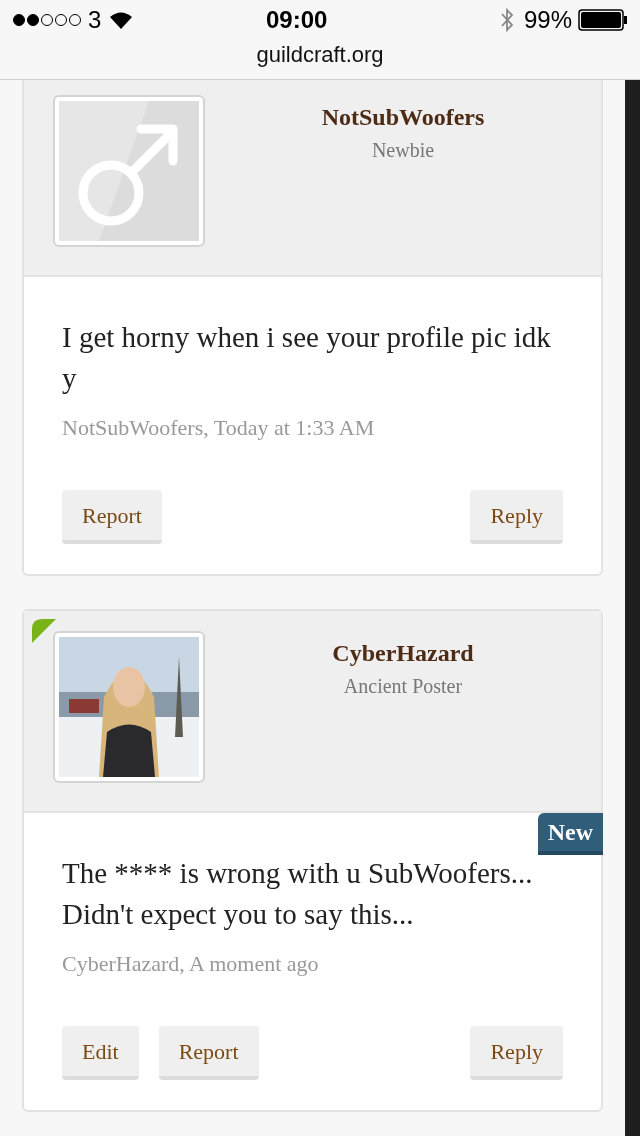  I want to click on male-symbol-icon, so click(129, 171).